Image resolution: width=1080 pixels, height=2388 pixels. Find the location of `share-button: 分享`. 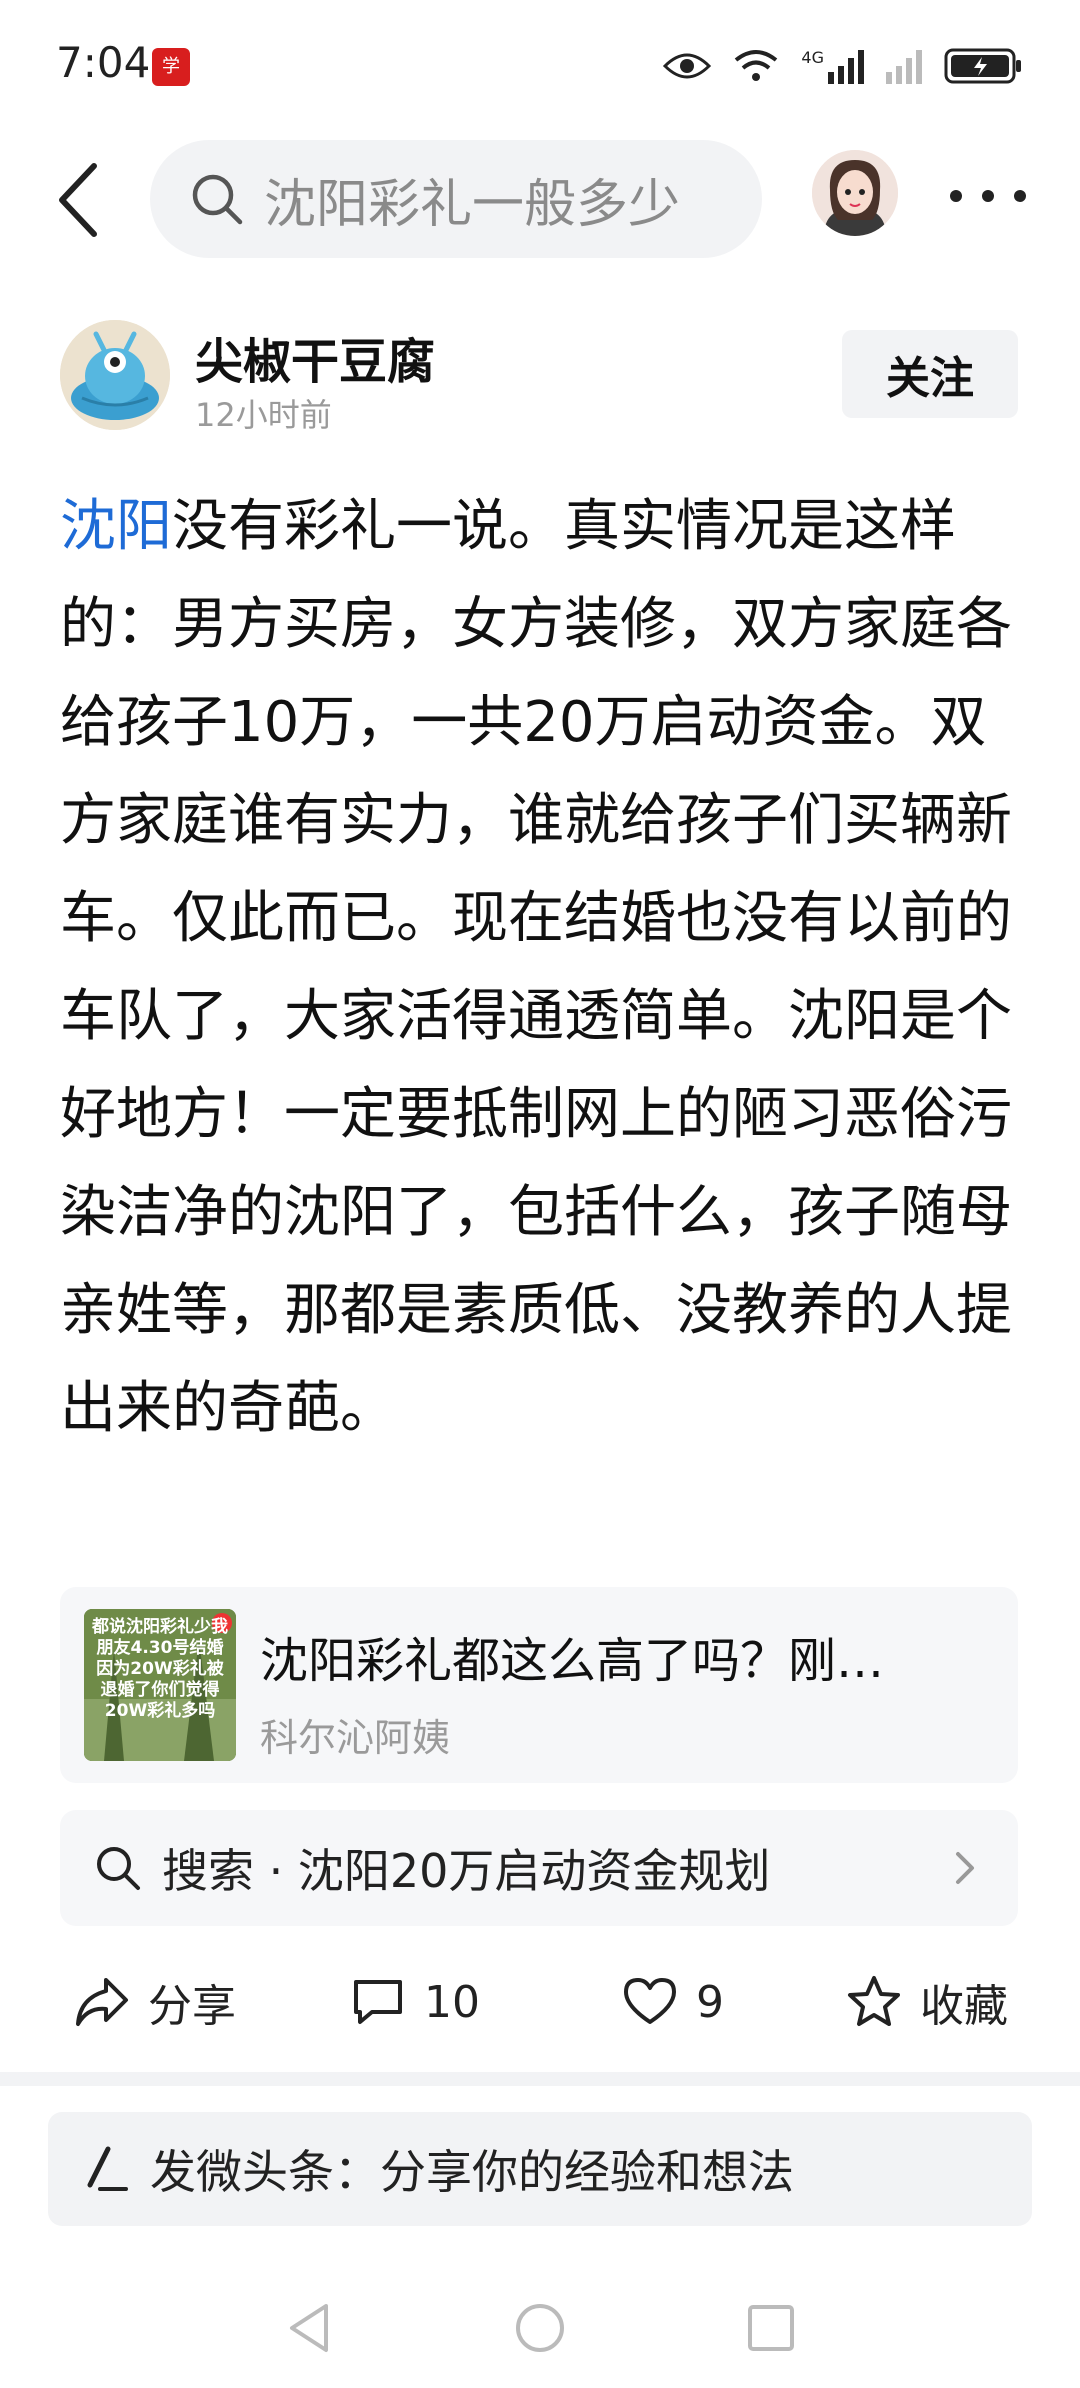

share-button: 分享 is located at coordinates (155, 2002).